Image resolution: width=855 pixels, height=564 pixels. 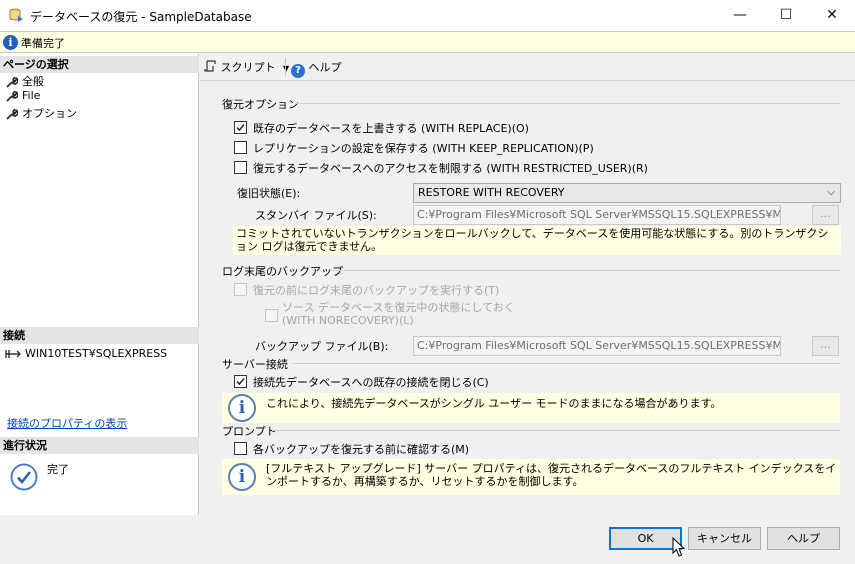 I want to click on maximize-button: ☐, so click(x=786, y=15).